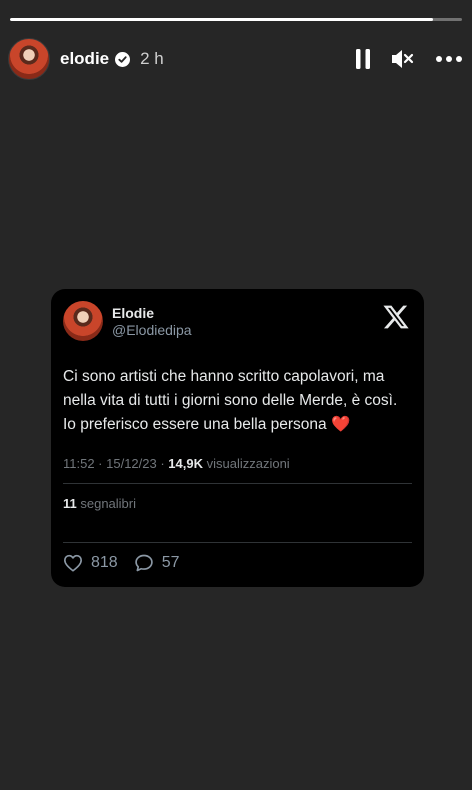 The image size is (472, 790). What do you see at coordinates (157, 563) in the screenshot?
I see `reply-button: 57` at bounding box center [157, 563].